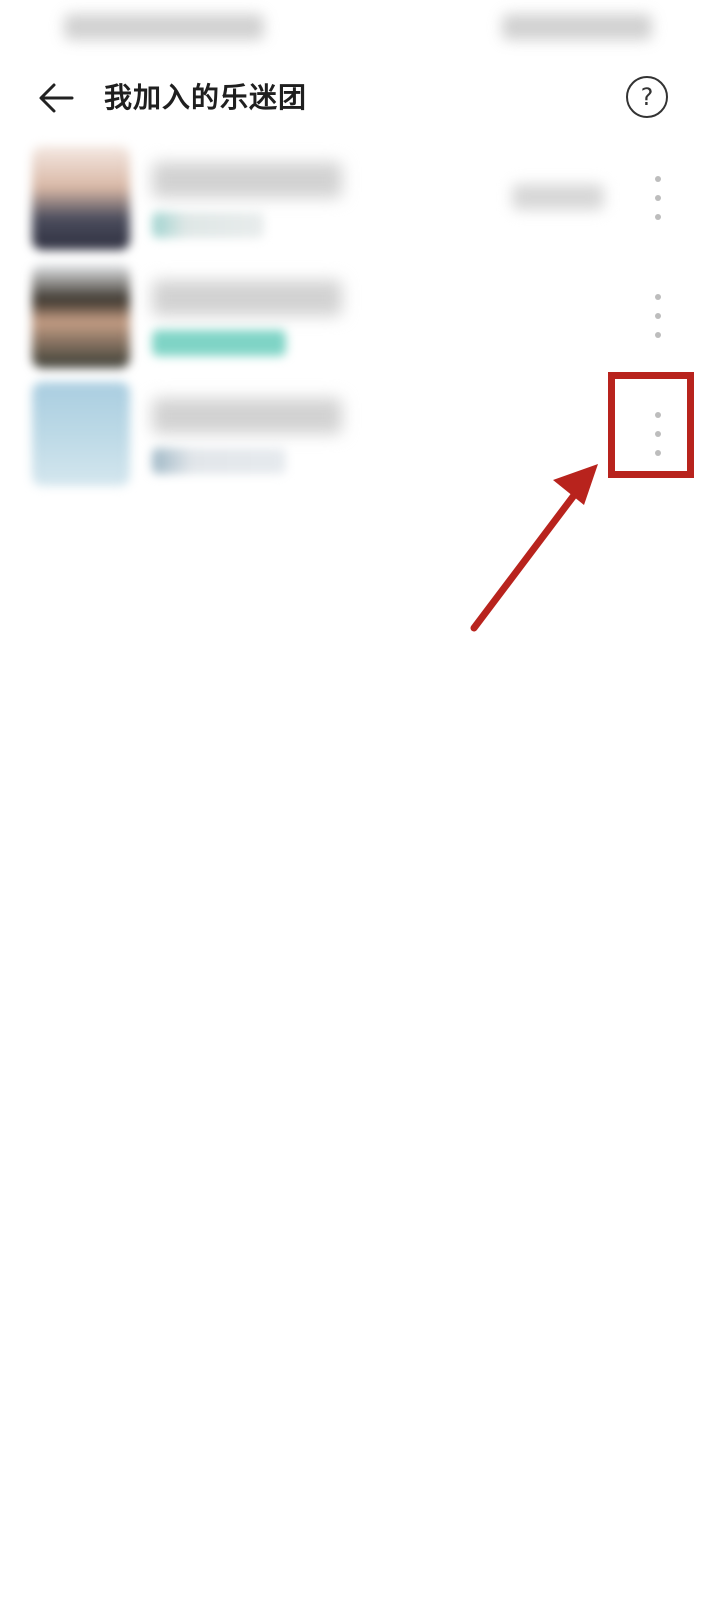 Image resolution: width=720 pixels, height=1600 pixels. I want to click on page-title: 我加入的乐迷团, so click(206, 97).